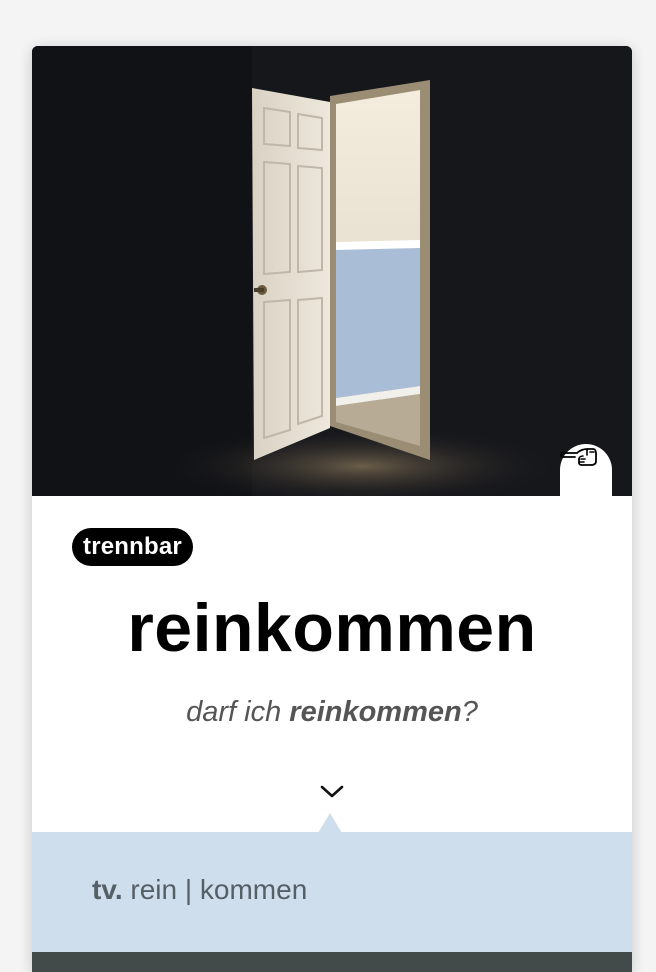 Image resolution: width=656 pixels, height=972 pixels. I want to click on panel-pointer, so click(330, 823).